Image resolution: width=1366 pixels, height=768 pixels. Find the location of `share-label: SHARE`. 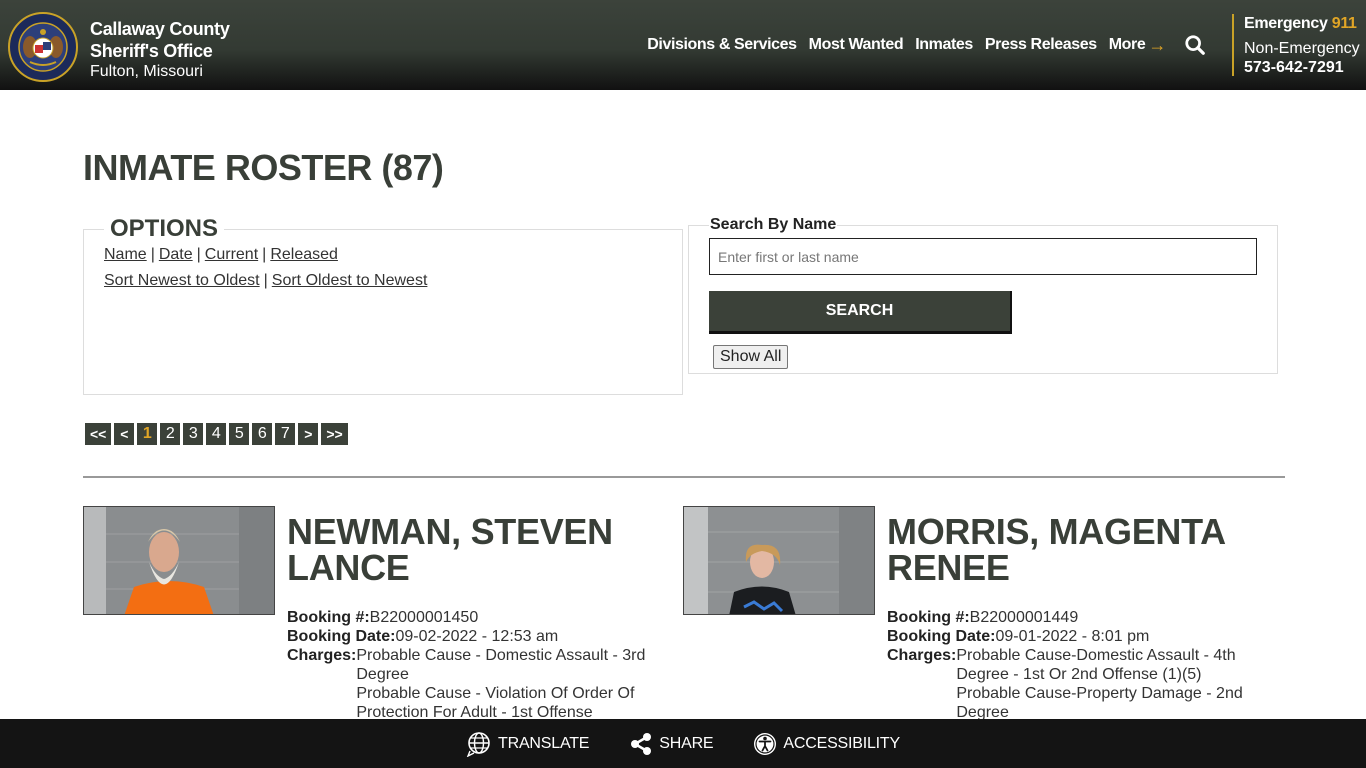

share-label: SHARE is located at coordinates (686, 743).